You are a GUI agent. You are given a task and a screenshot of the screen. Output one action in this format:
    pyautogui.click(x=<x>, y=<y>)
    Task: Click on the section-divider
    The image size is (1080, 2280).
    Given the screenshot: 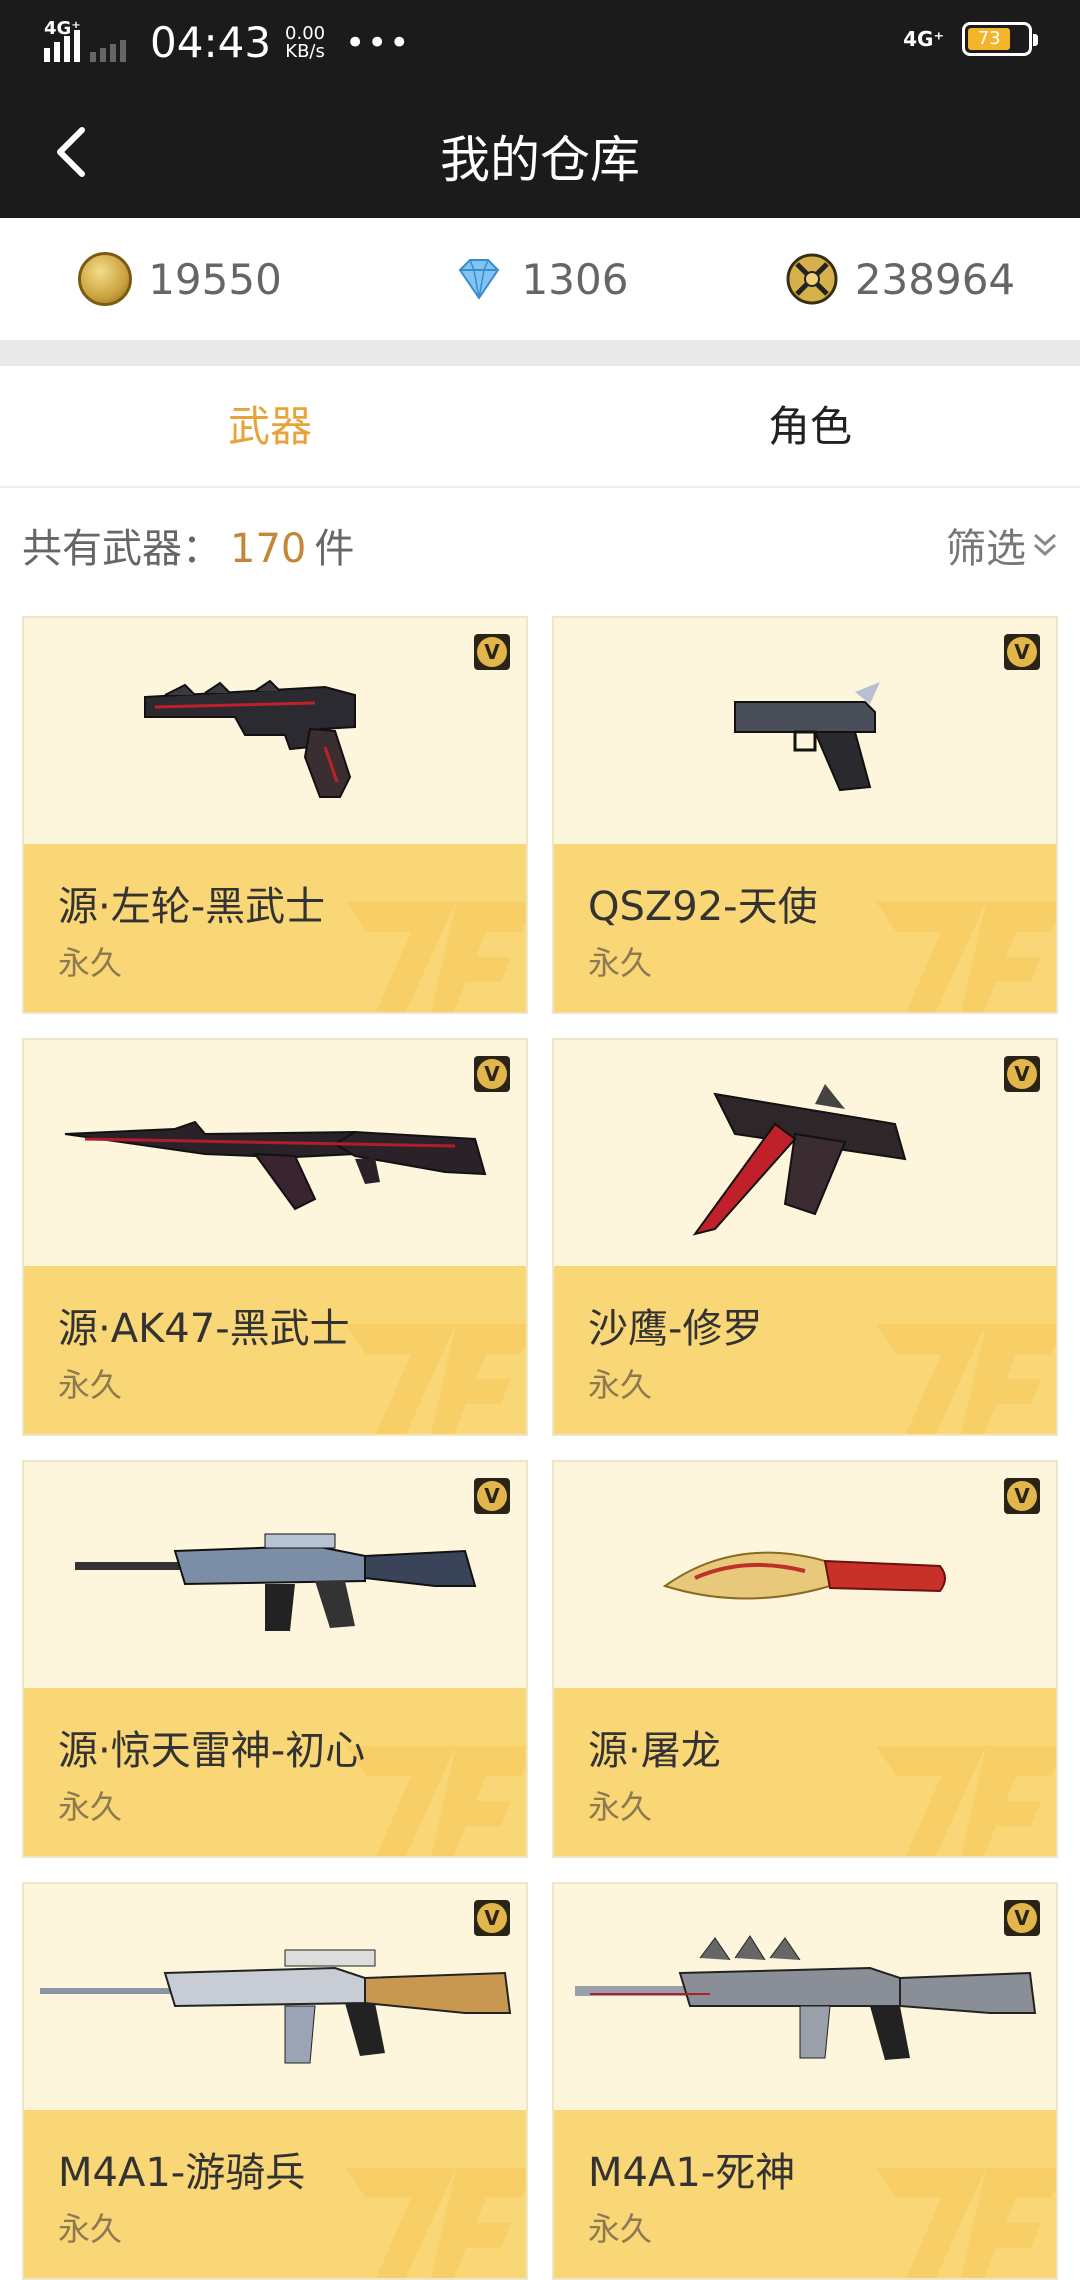 What is the action you would take?
    pyautogui.click(x=540, y=353)
    